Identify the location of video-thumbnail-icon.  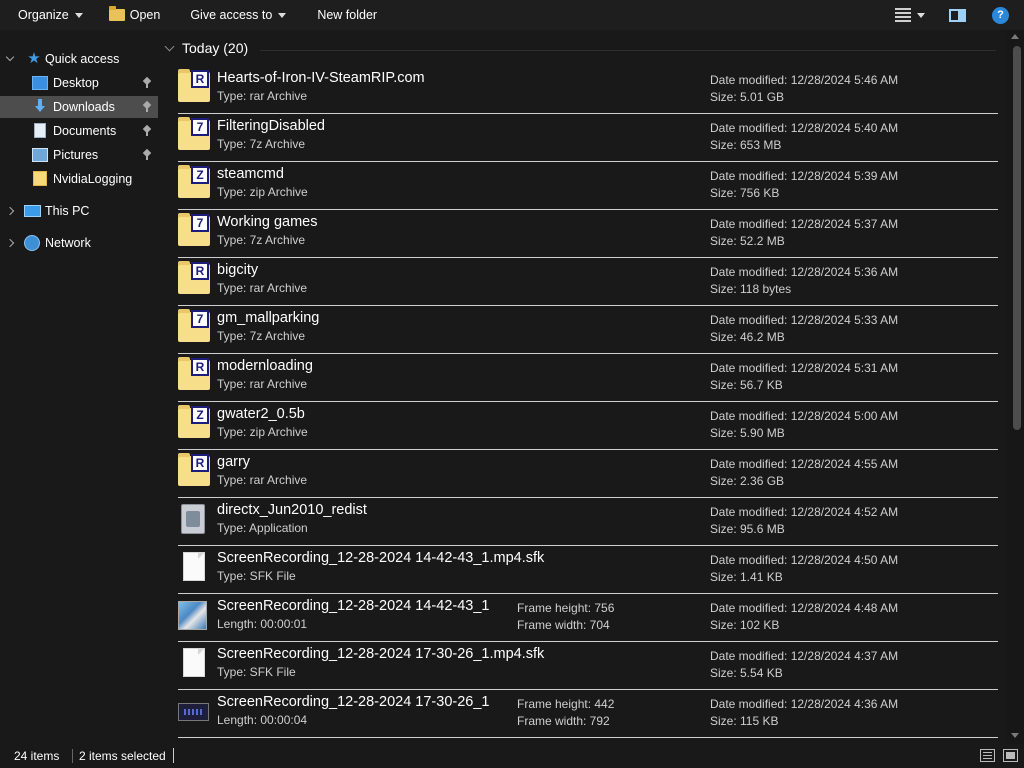
(192, 615).